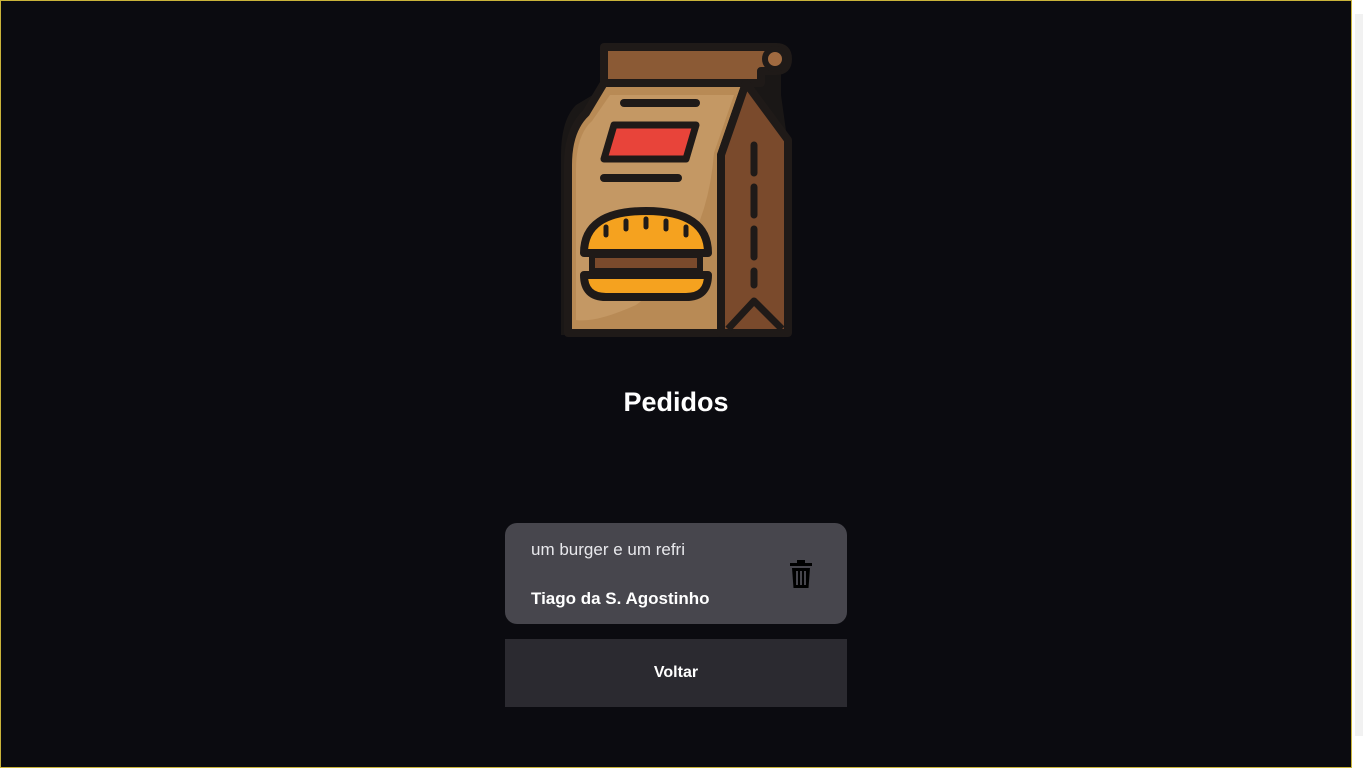  I want to click on trash-icon, so click(801, 574).